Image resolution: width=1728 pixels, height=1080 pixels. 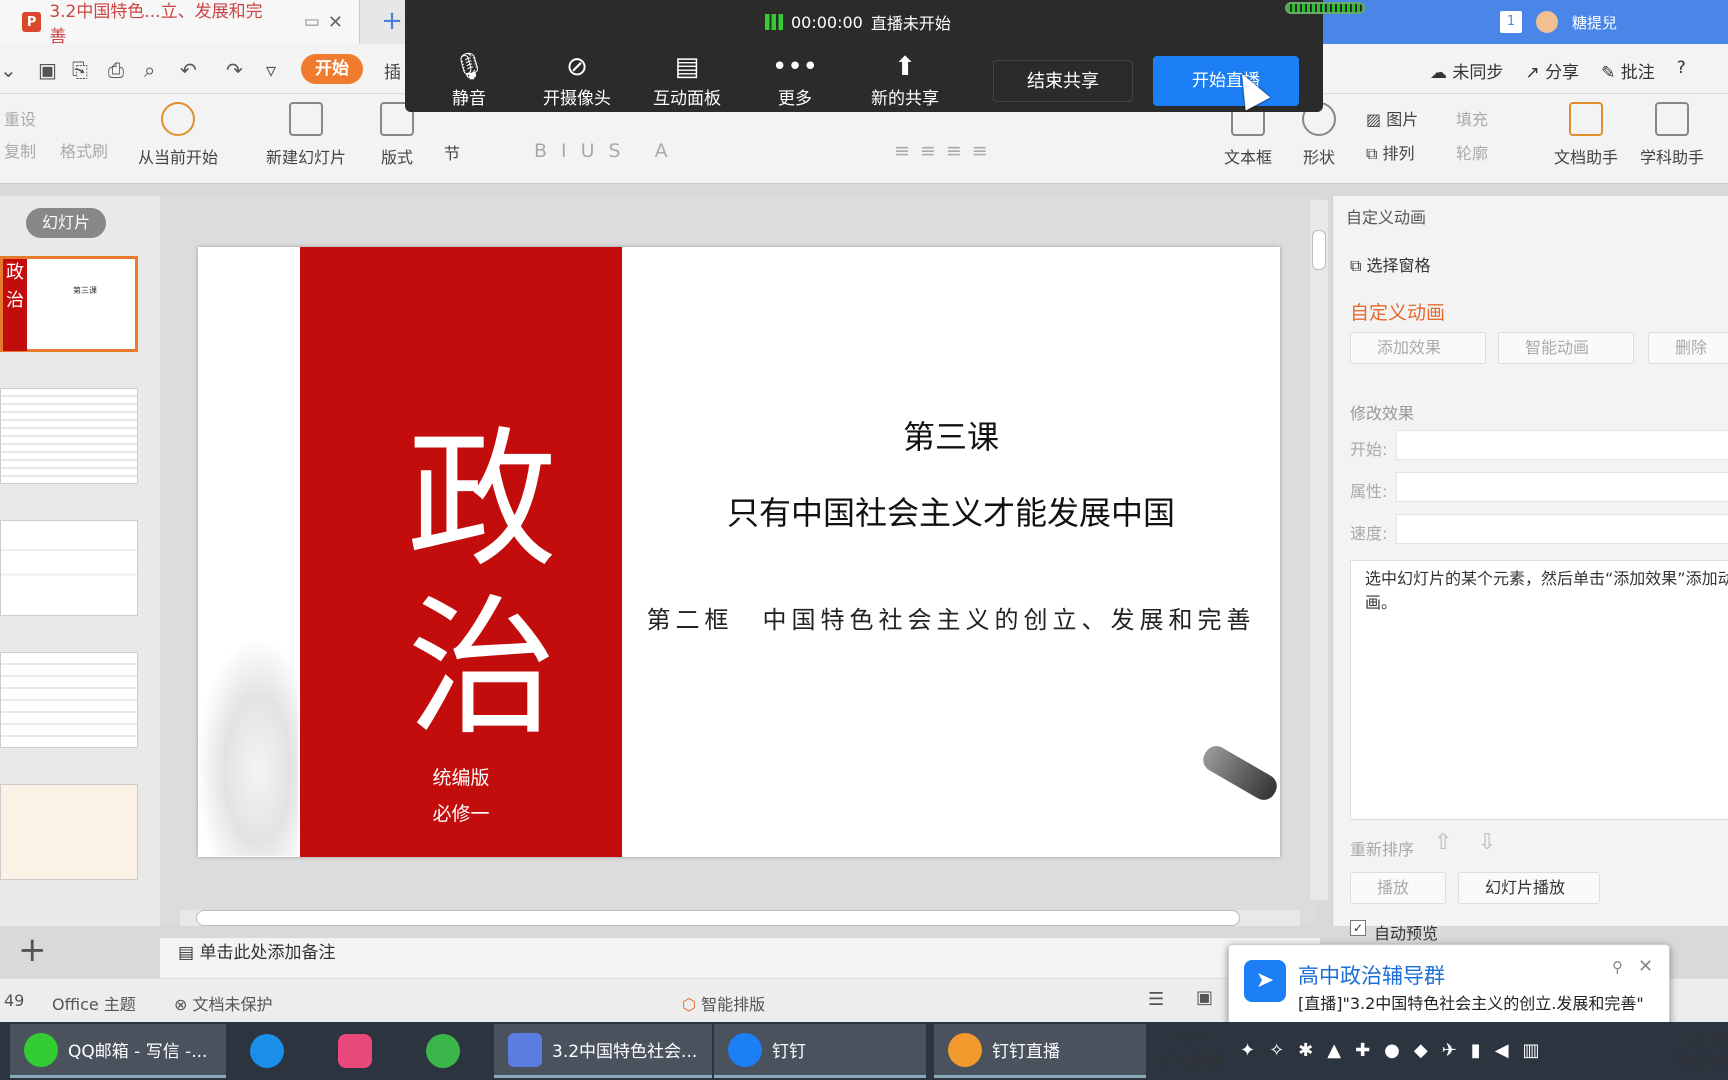 I want to click on move-down-icon: ⇩, so click(x=1487, y=842).